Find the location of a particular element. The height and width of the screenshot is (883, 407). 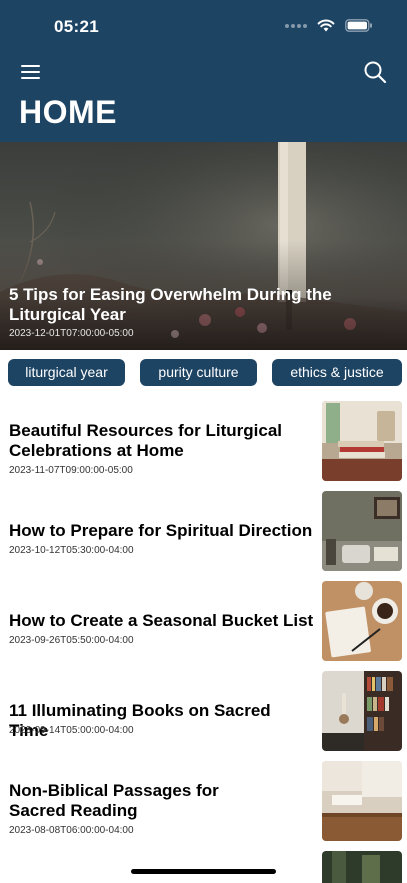

tag-chip: purity culture is located at coordinates (198, 372).